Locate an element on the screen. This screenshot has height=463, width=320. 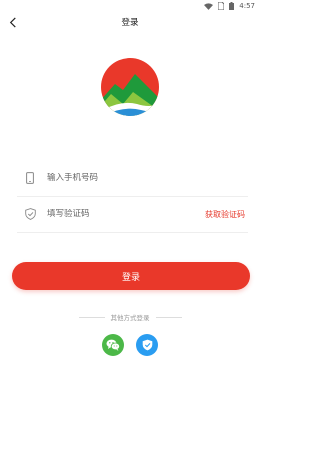
get-code-button: 获取验证码 is located at coordinates (225, 214).